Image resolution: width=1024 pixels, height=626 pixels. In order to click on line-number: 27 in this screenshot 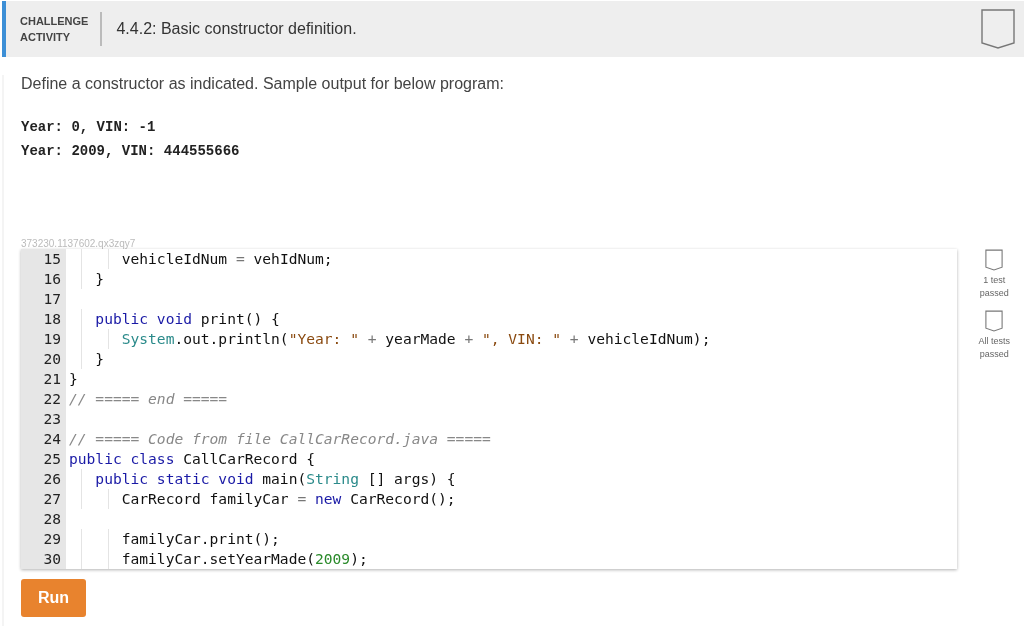, I will do `click(52, 499)`.